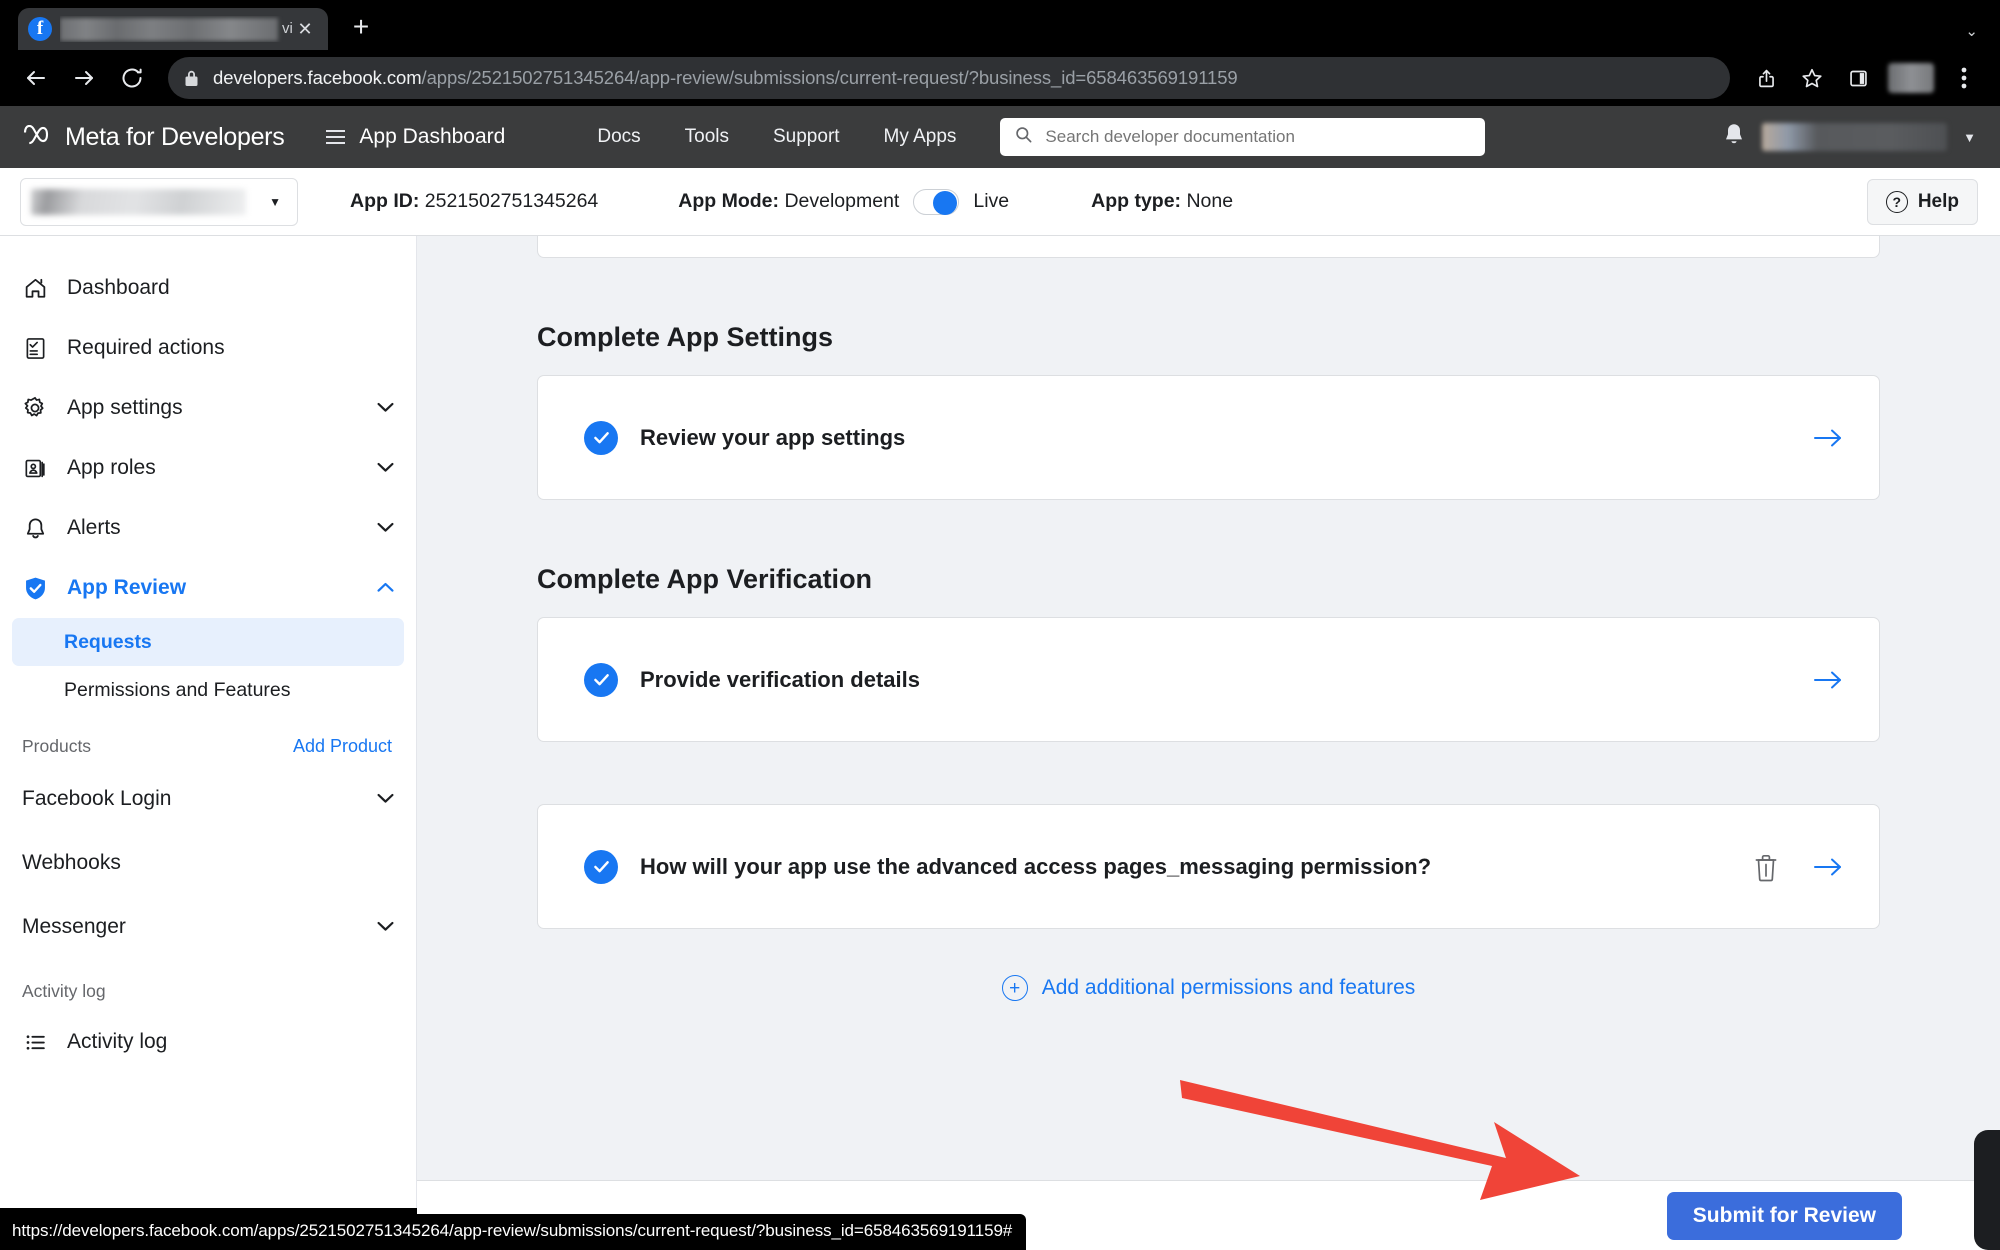  Describe the element at coordinates (208, 468) in the screenshot. I see `sidebar-item-app-roles: App roles` at that location.